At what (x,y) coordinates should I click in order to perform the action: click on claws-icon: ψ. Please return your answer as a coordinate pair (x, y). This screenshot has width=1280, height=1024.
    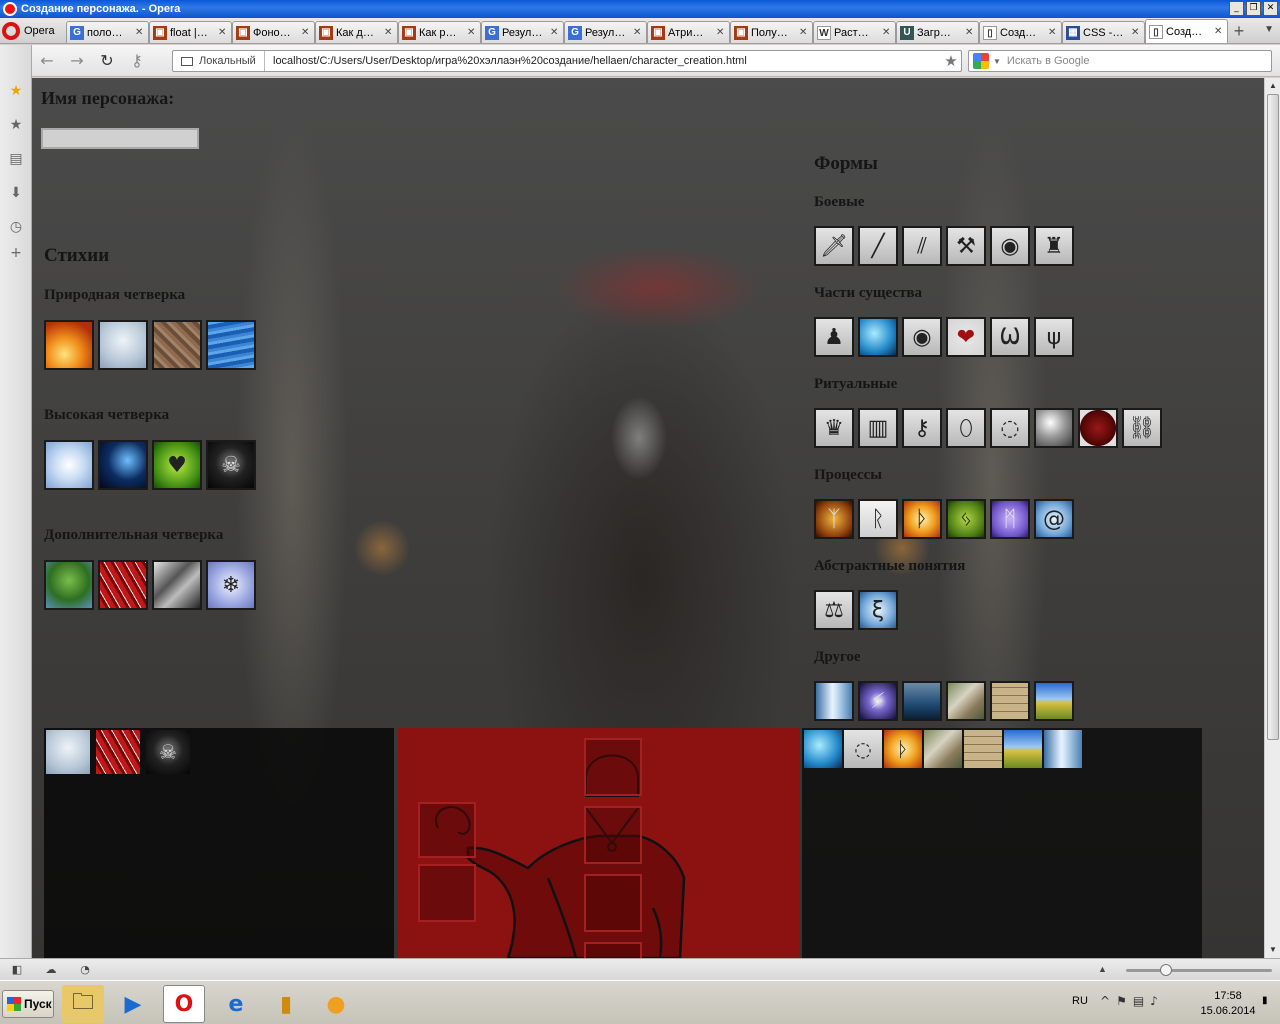
    Looking at the image, I should click on (1054, 337).